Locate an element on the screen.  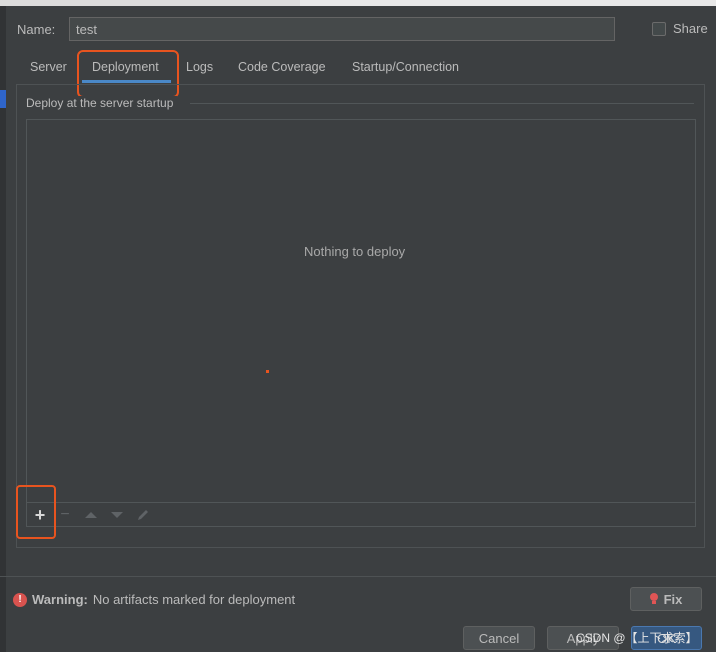
move-up-glyph is located at coordinates (91, 515).